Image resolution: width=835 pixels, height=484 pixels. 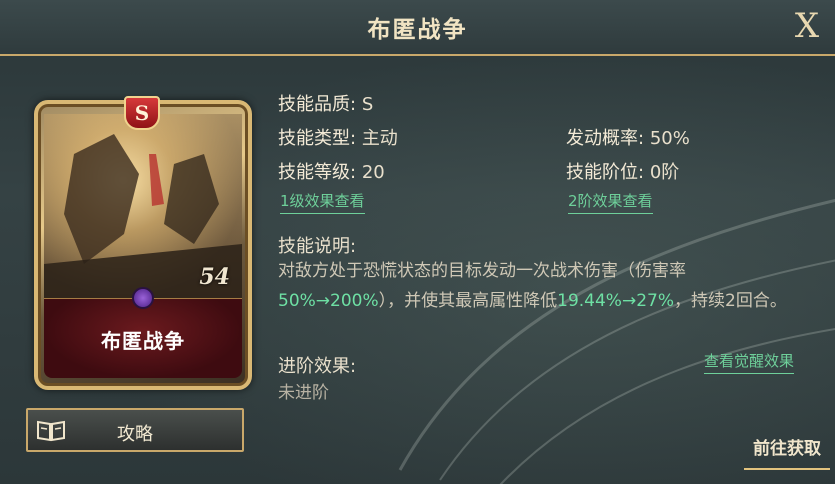 I want to click on trigger-probability-label: 发动概率:, so click(x=605, y=138).